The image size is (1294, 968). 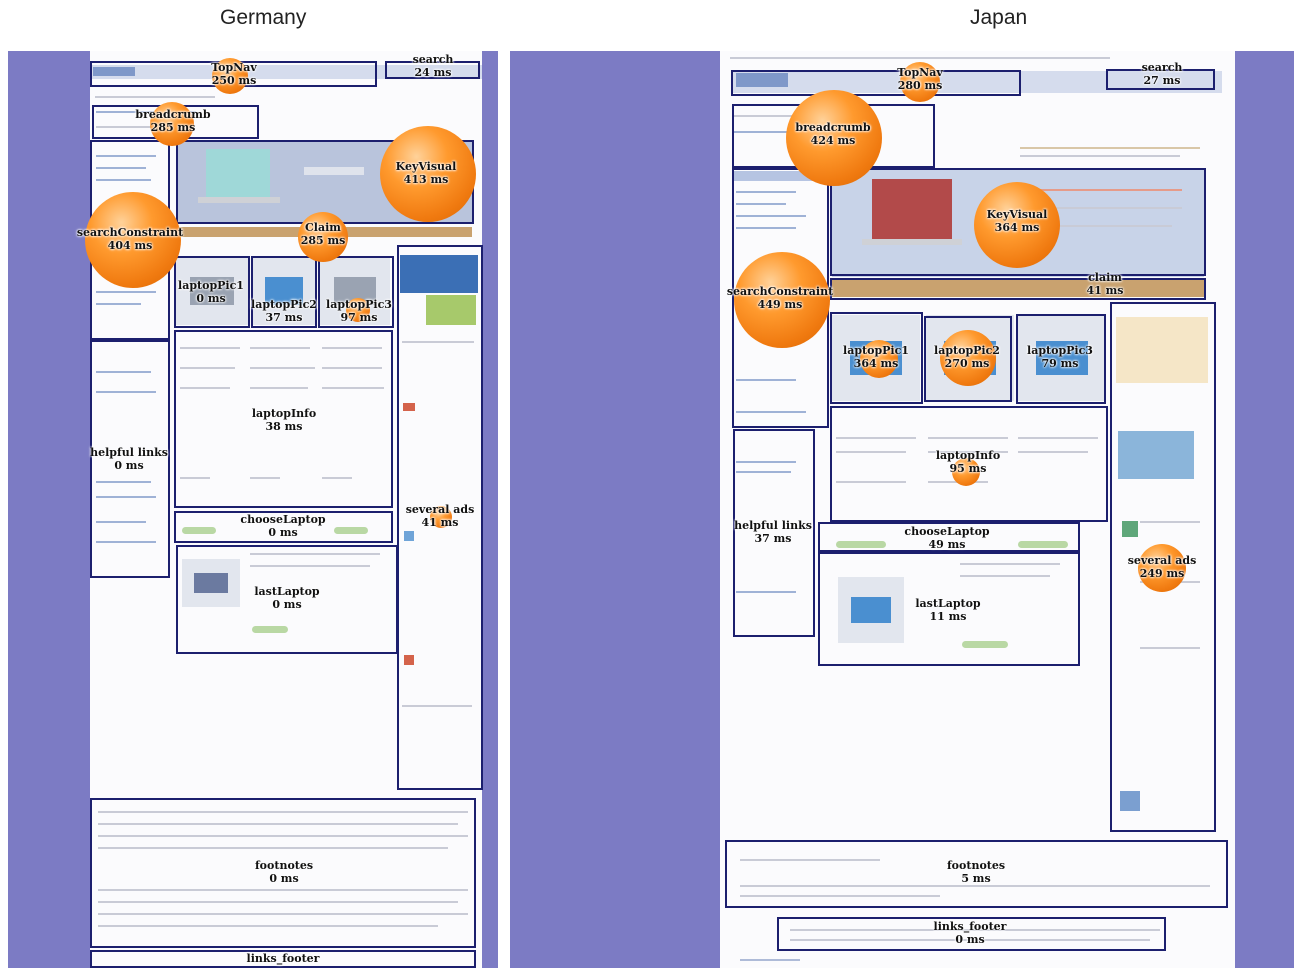 I want to click on de-topnav-label: TopNav 250 ms, so click(x=234, y=74).